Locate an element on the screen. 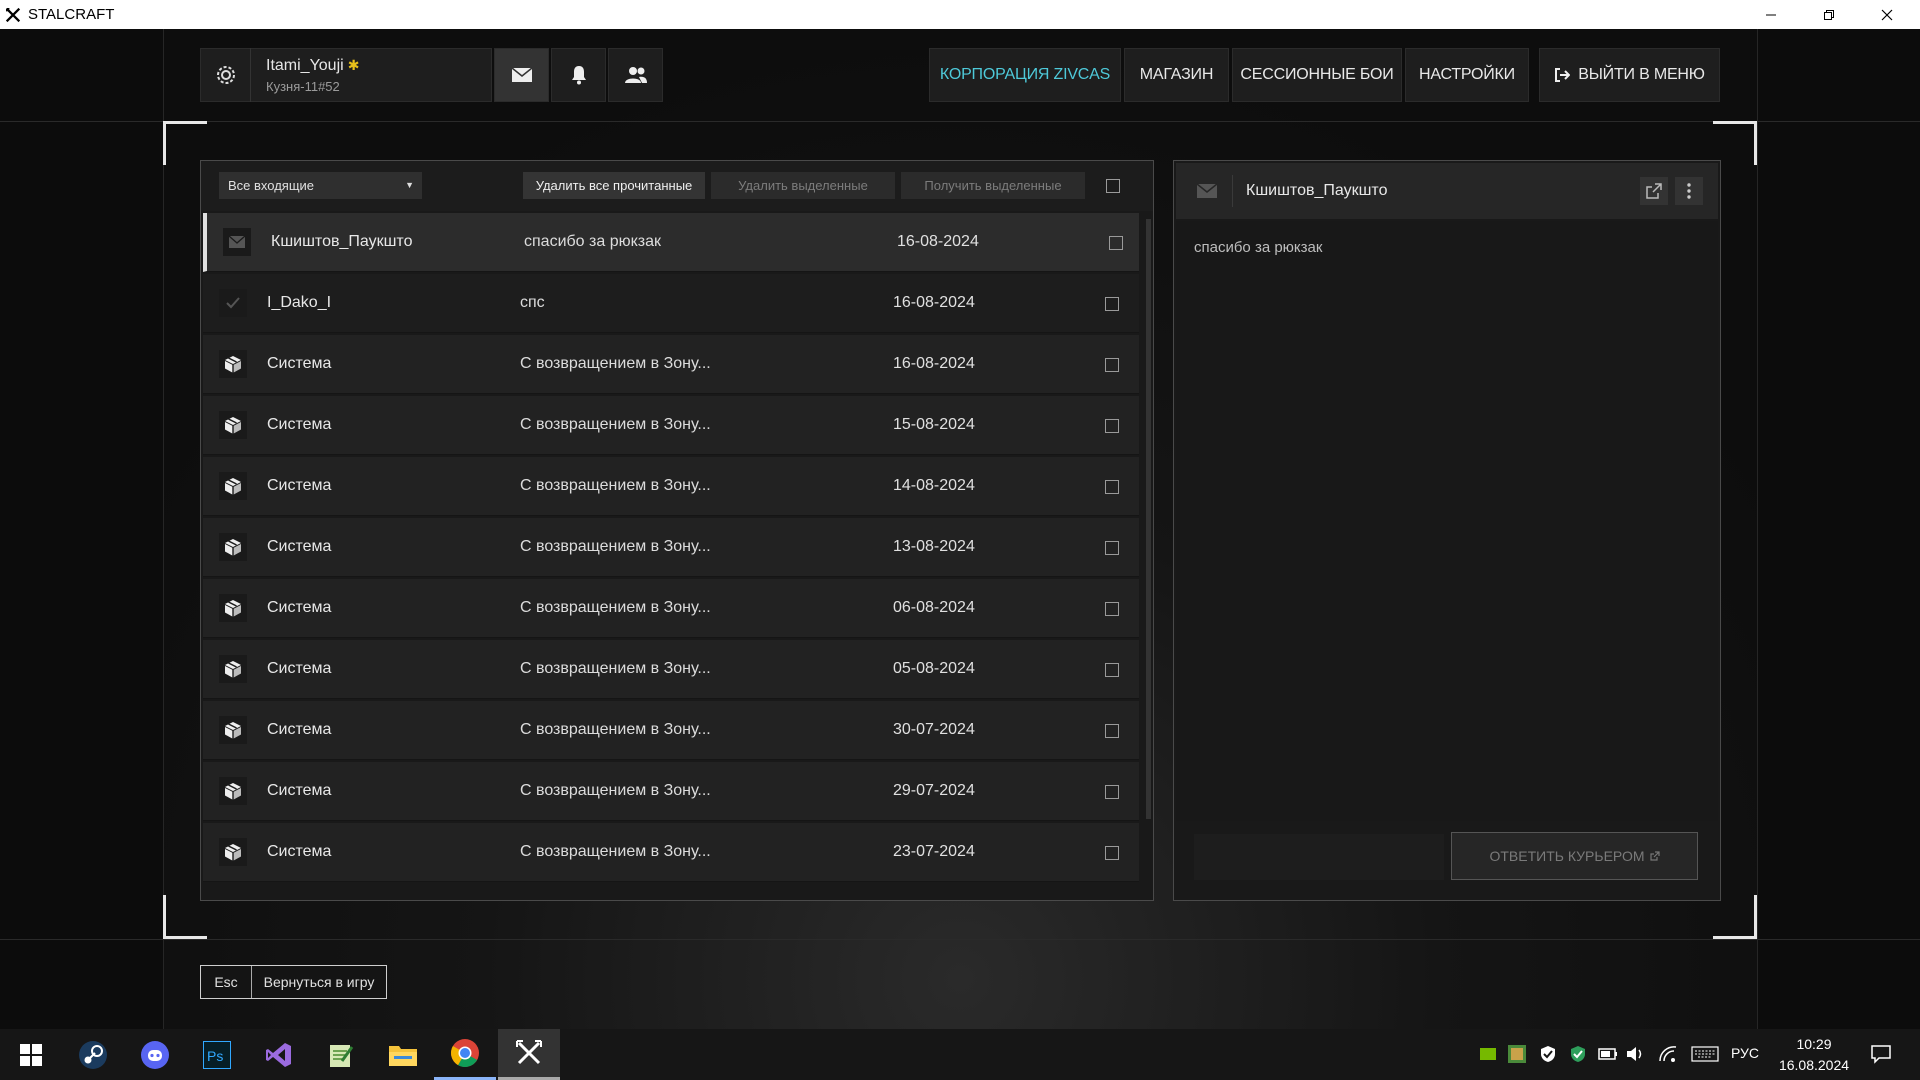 Image resolution: width=1920 pixels, height=1080 pixels. language-indicator: РУС is located at coordinates (1745, 1053).